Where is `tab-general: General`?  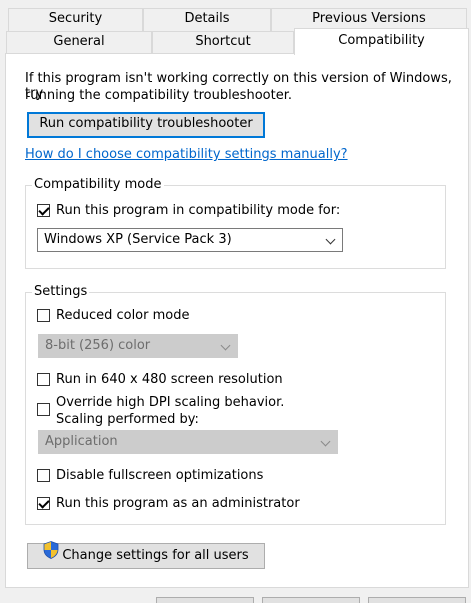
tab-general: General is located at coordinates (79, 42).